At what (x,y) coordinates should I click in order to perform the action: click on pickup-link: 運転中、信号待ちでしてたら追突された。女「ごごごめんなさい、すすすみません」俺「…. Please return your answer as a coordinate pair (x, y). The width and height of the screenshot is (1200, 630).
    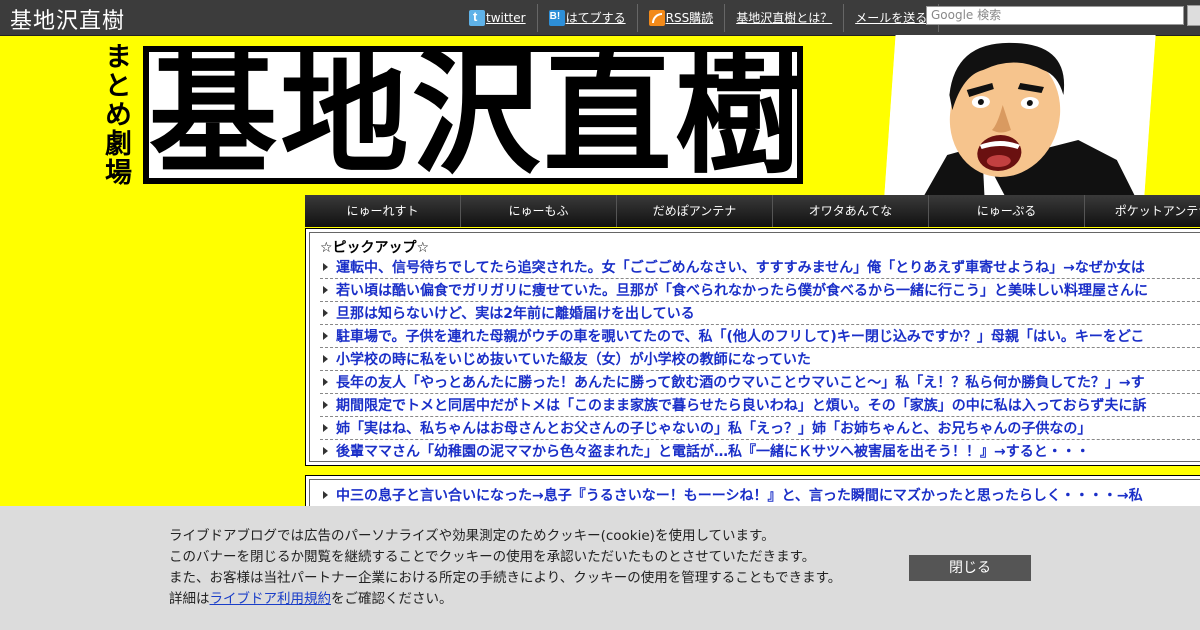
    Looking at the image, I should click on (740, 267).